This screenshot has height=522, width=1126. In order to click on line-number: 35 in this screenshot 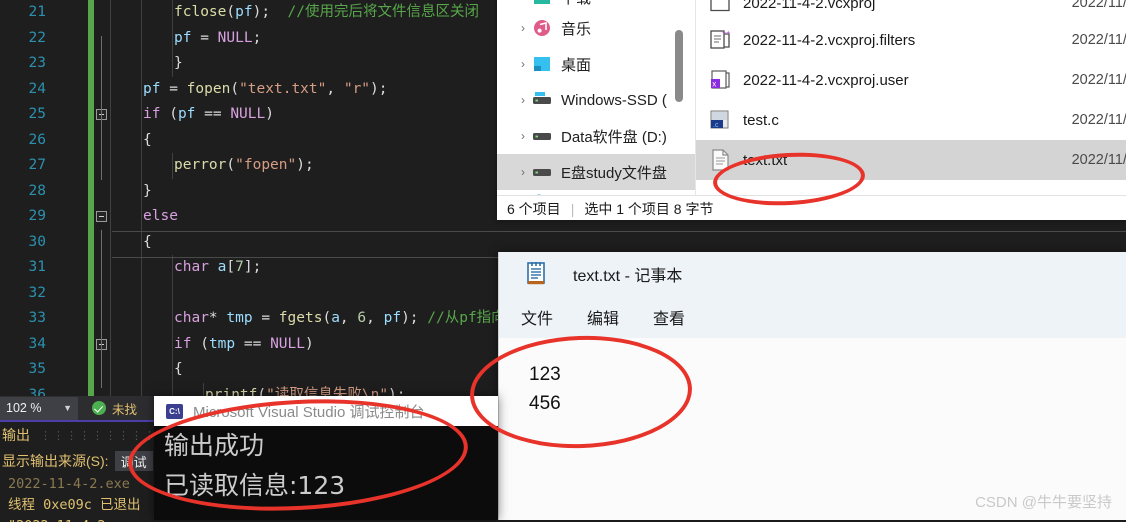, I will do `click(37, 369)`.